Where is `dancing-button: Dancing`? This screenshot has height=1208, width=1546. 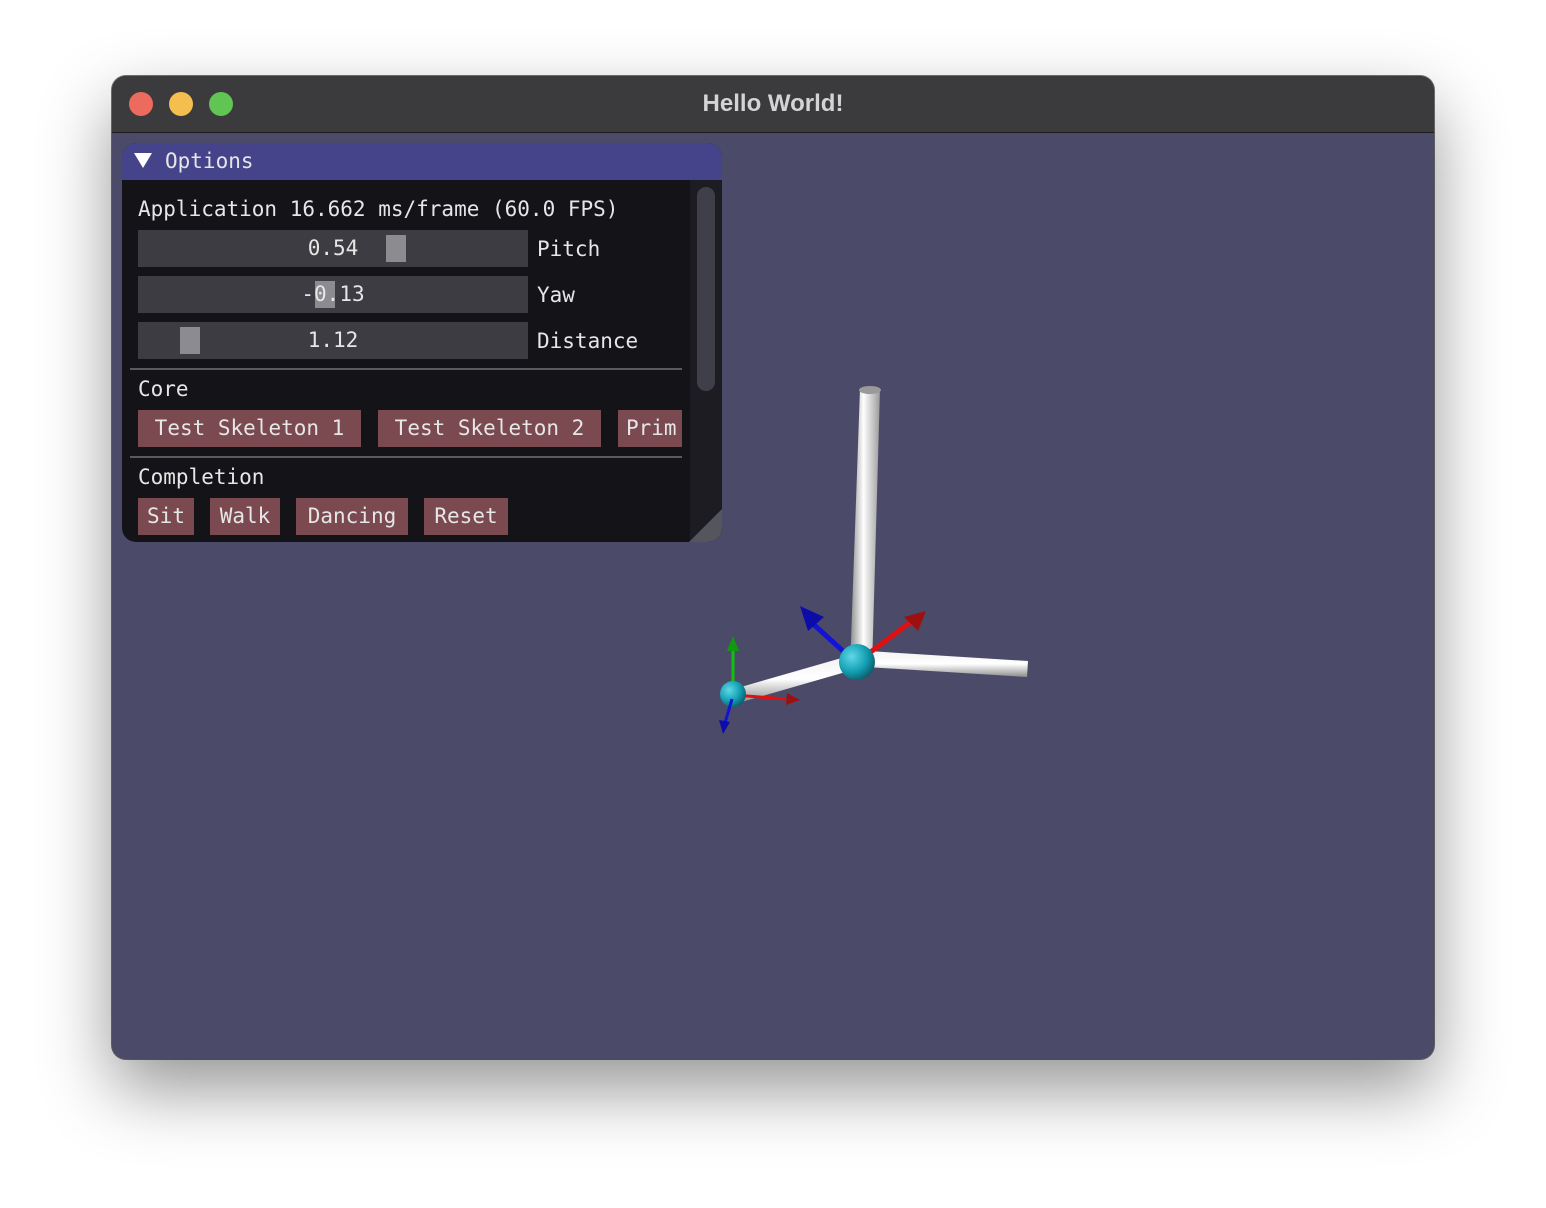 dancing-button: Dancing is located at coordinates (352, 516).